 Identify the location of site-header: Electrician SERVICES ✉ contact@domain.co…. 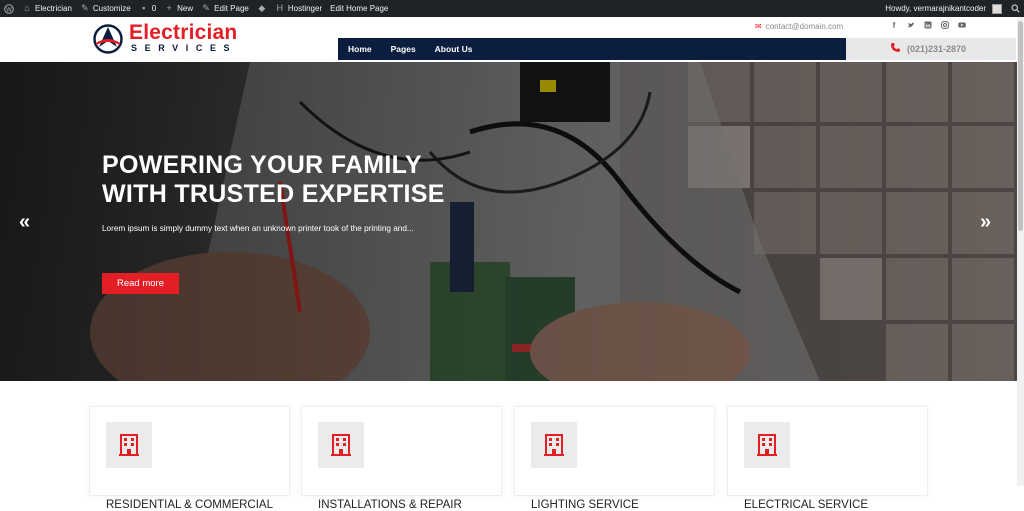
(512, 39).